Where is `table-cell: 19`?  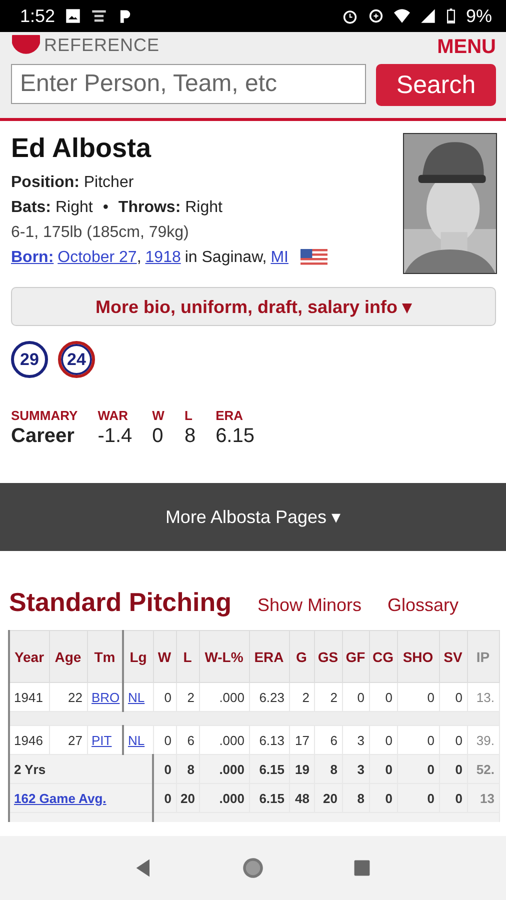 table-cell: 19 is located at coordinates (301, 769).